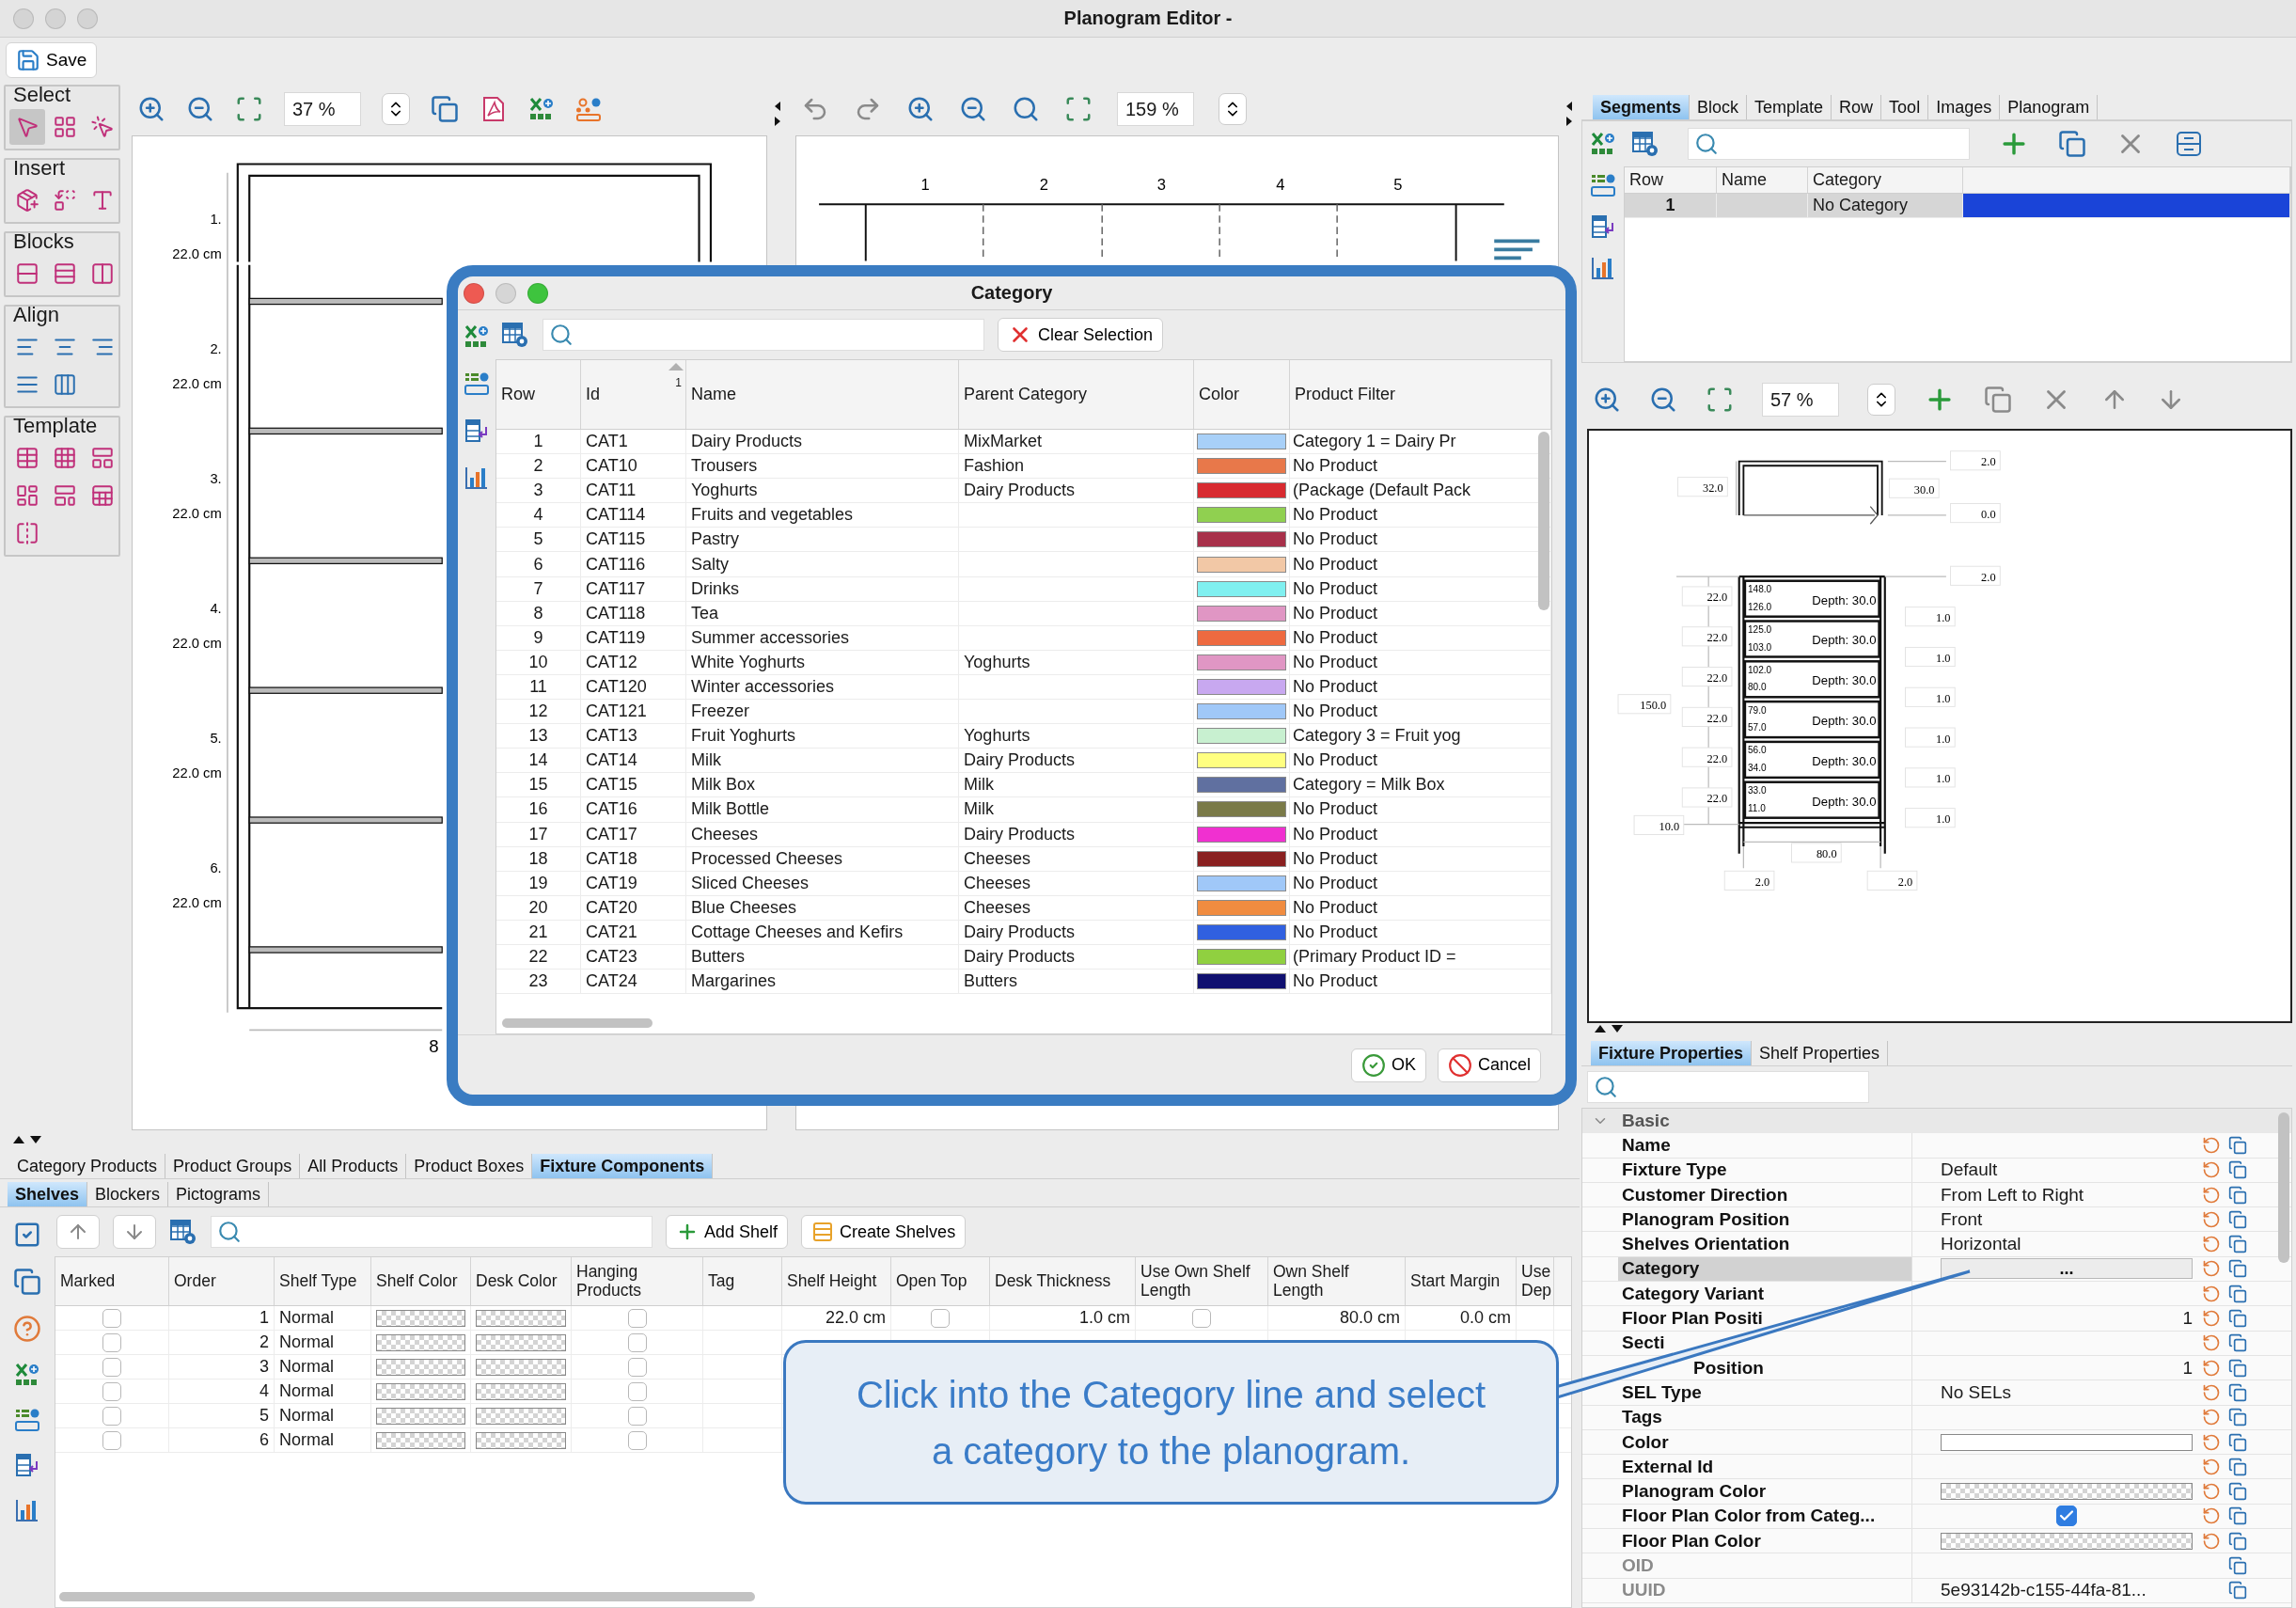 Image resolution: width=2296 pixels, height=1608 pixels. Describe the element at coordinates (634, 394) in the screenshot. I see `column-header: Id 1` at that location.